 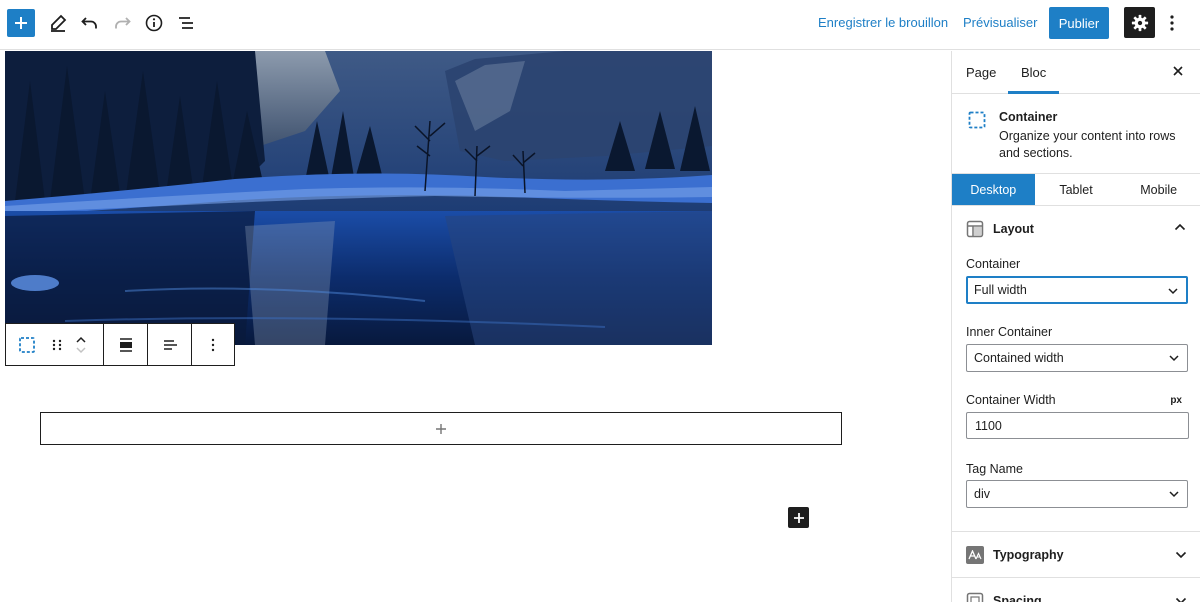 I want to click on drag-handle-icon, so click(x=57, y=345).